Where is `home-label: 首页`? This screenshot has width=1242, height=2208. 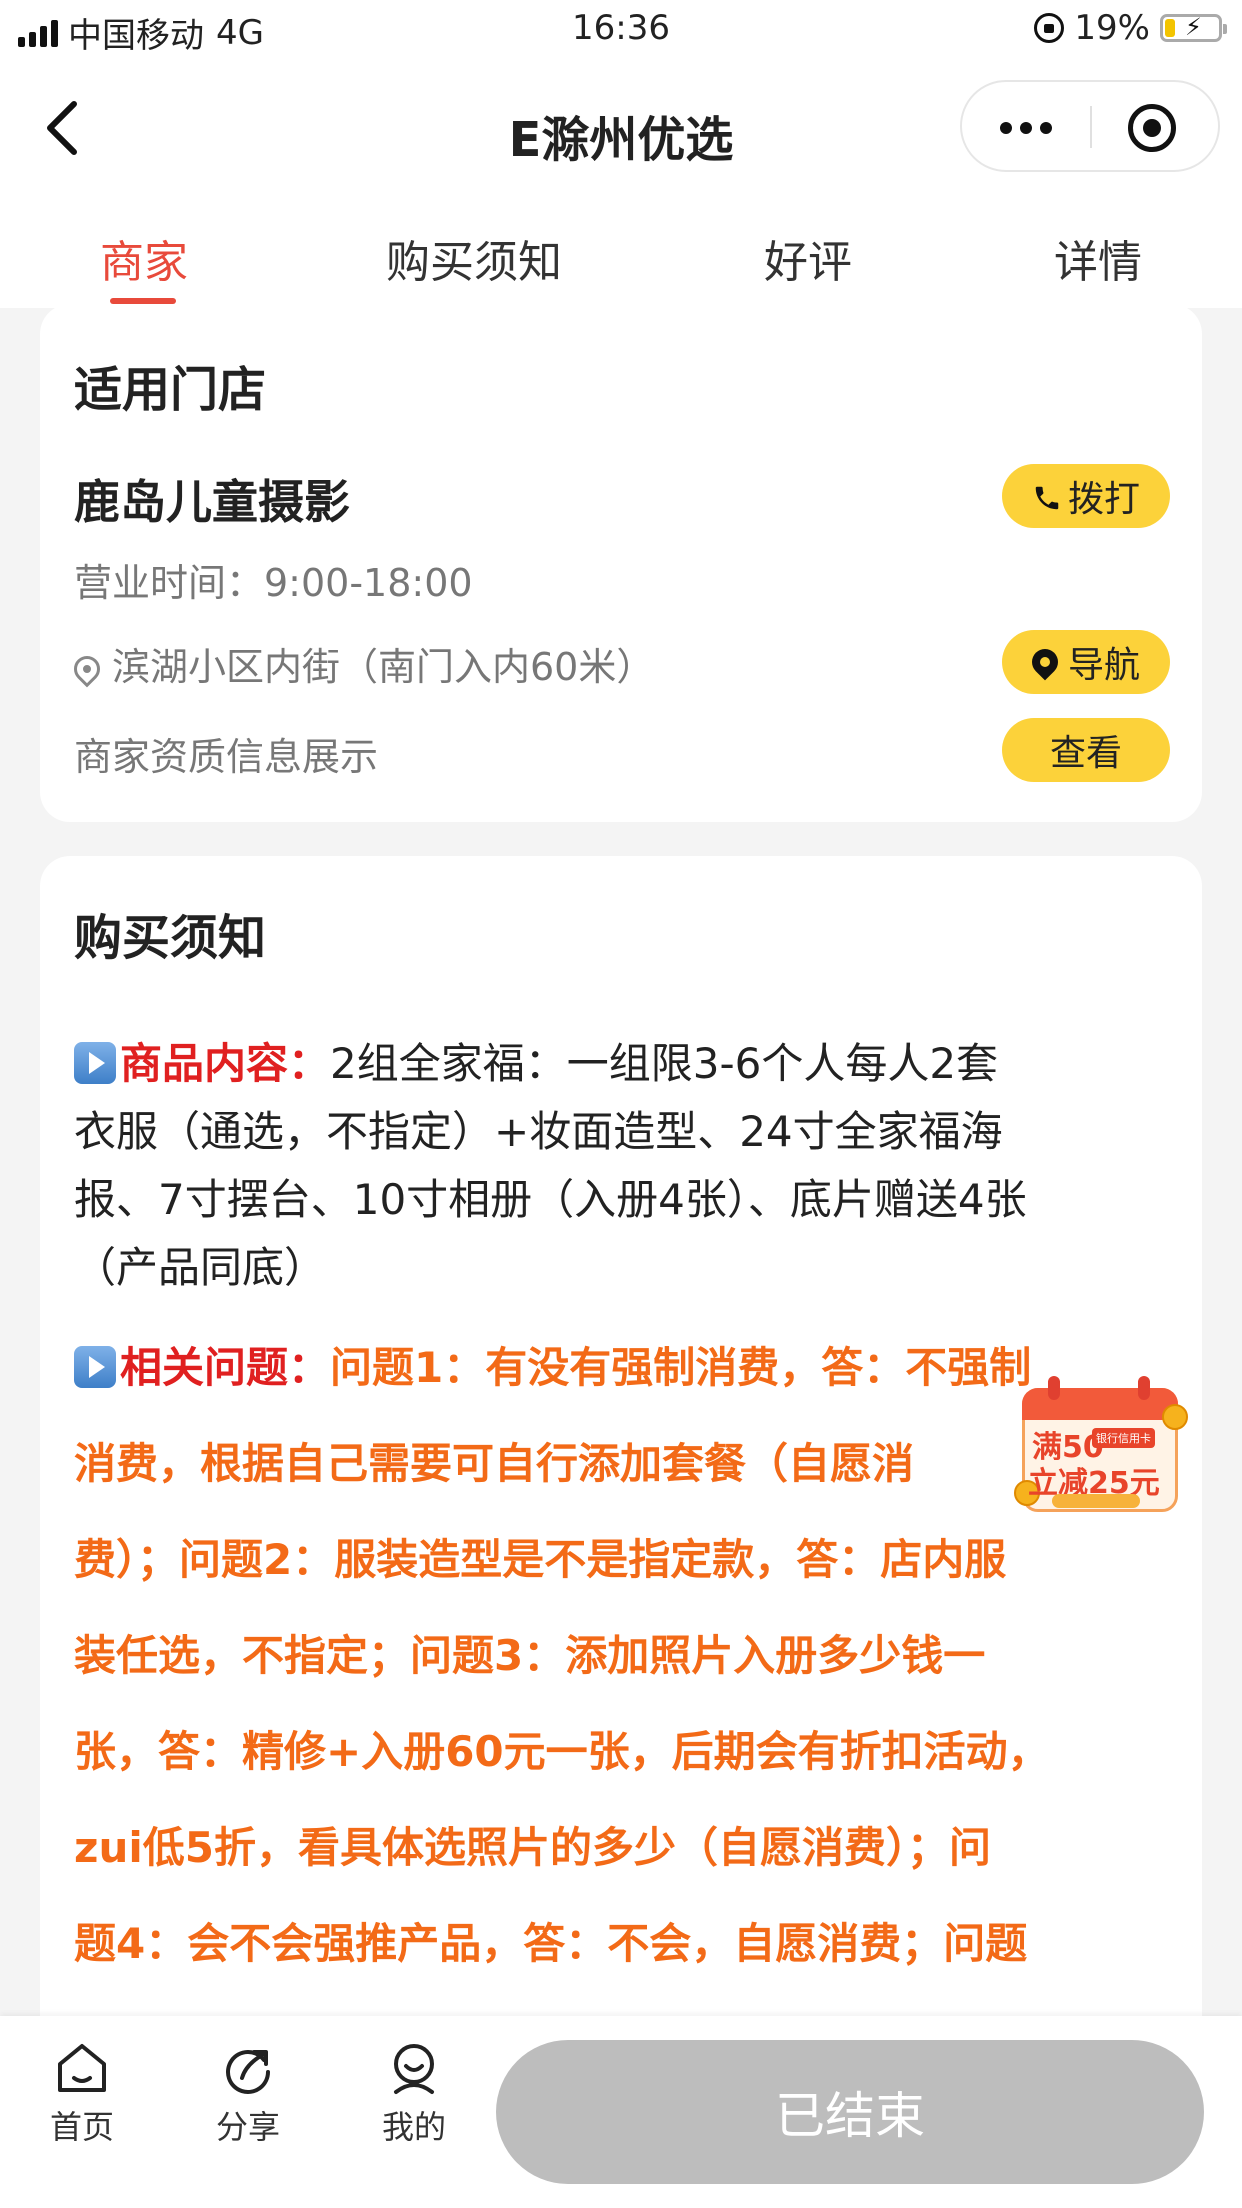 home-label: 首页 is located at coordinates (81, 2127).